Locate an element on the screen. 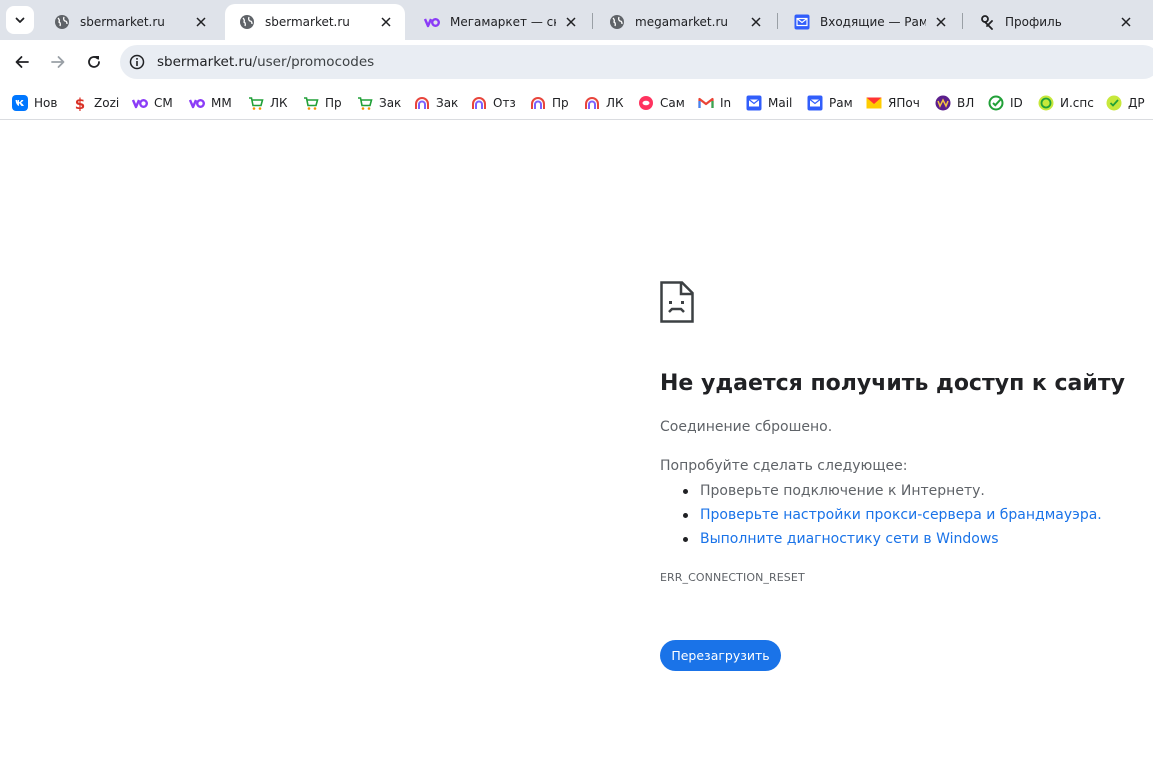  tab-rambler-inbox: Входящие — Рамбле is located at coordinates (870, 22).